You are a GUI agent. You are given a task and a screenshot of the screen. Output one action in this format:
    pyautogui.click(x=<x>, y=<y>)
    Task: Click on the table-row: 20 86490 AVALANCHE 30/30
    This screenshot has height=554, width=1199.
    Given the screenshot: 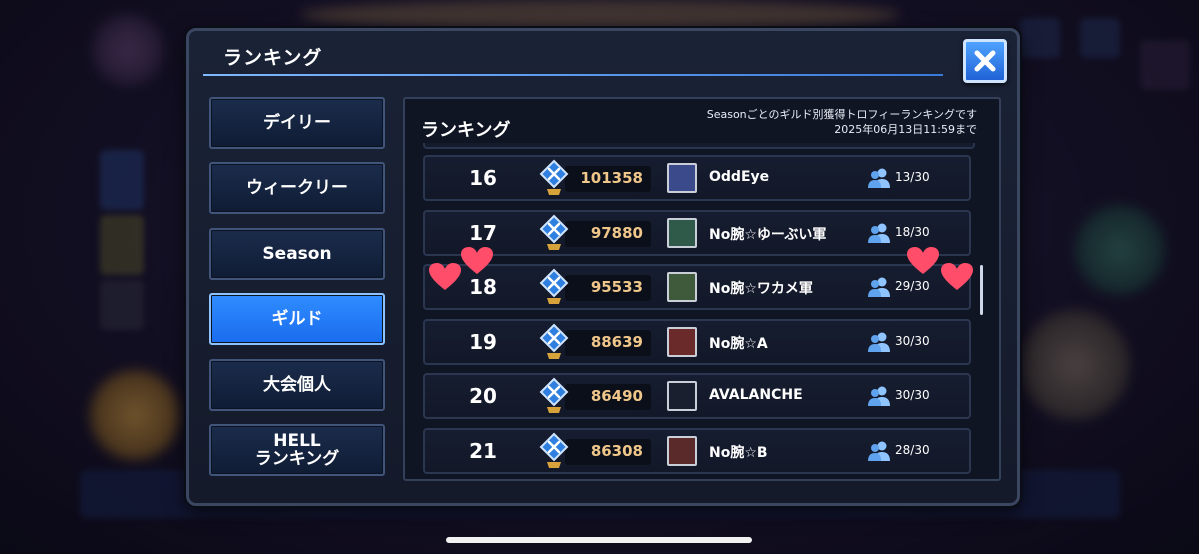 What is the action you would take?
    pyautogui.click(x=697, y=396)
    